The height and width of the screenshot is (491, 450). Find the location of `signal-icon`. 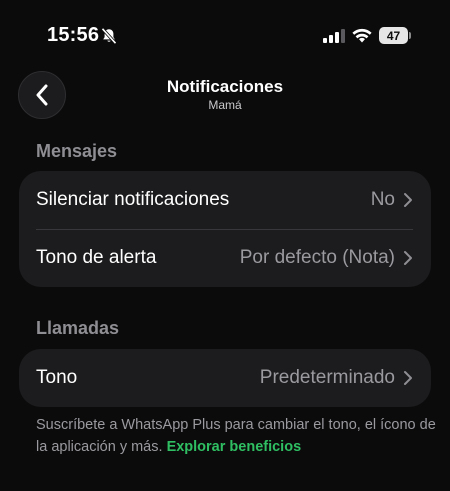

signal-icon is located at coordinates (334, 36).